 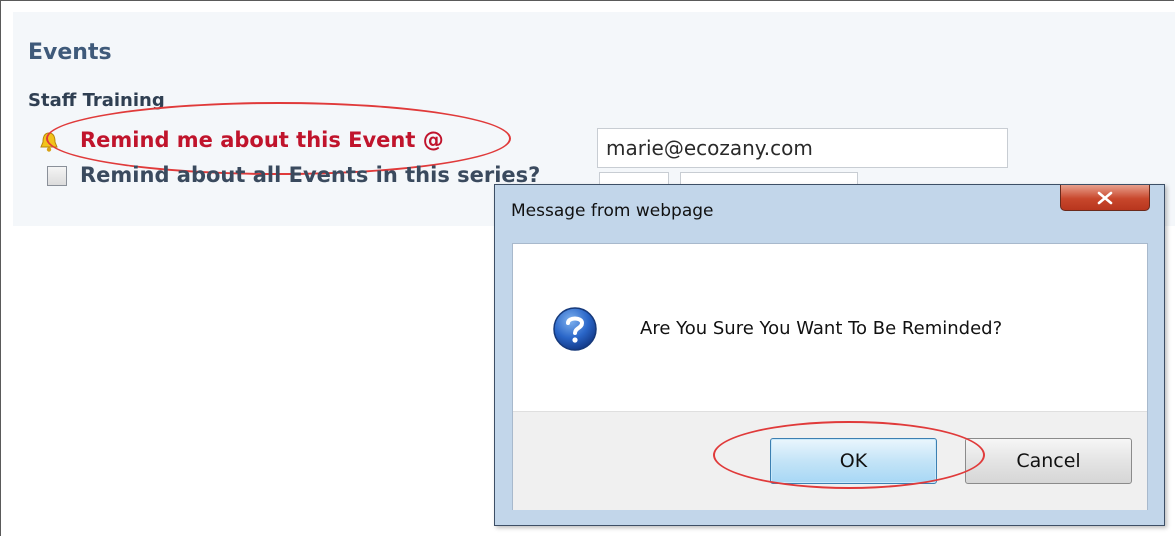 What do you see at coordinates (575, 329) in the screenshot?
I see `question-icon` at bounding box center [575, 329].